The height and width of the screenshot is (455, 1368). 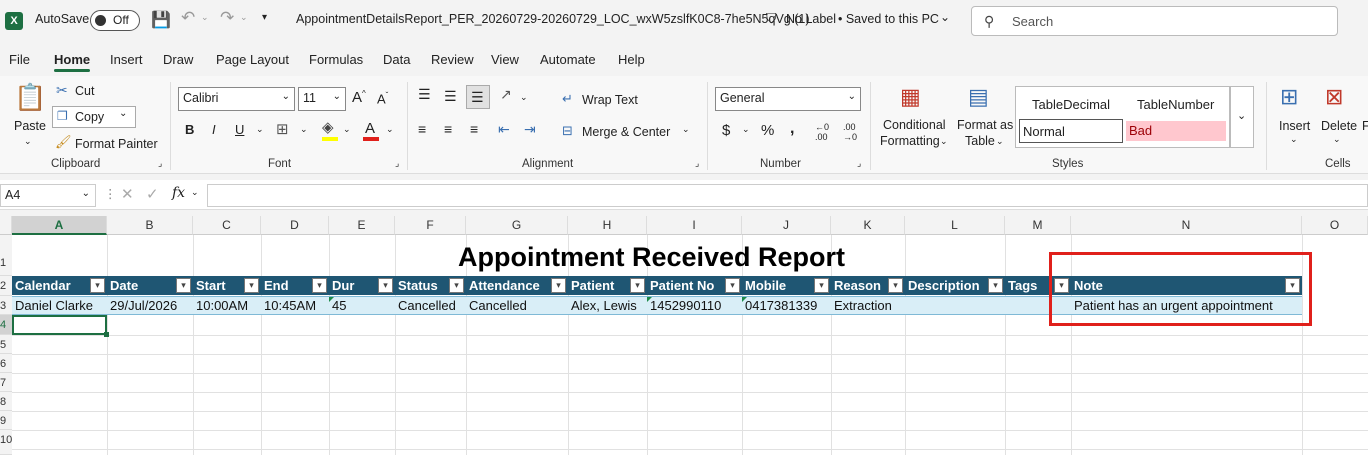 I want to click on header-end: End, so click(x=275, y=285).